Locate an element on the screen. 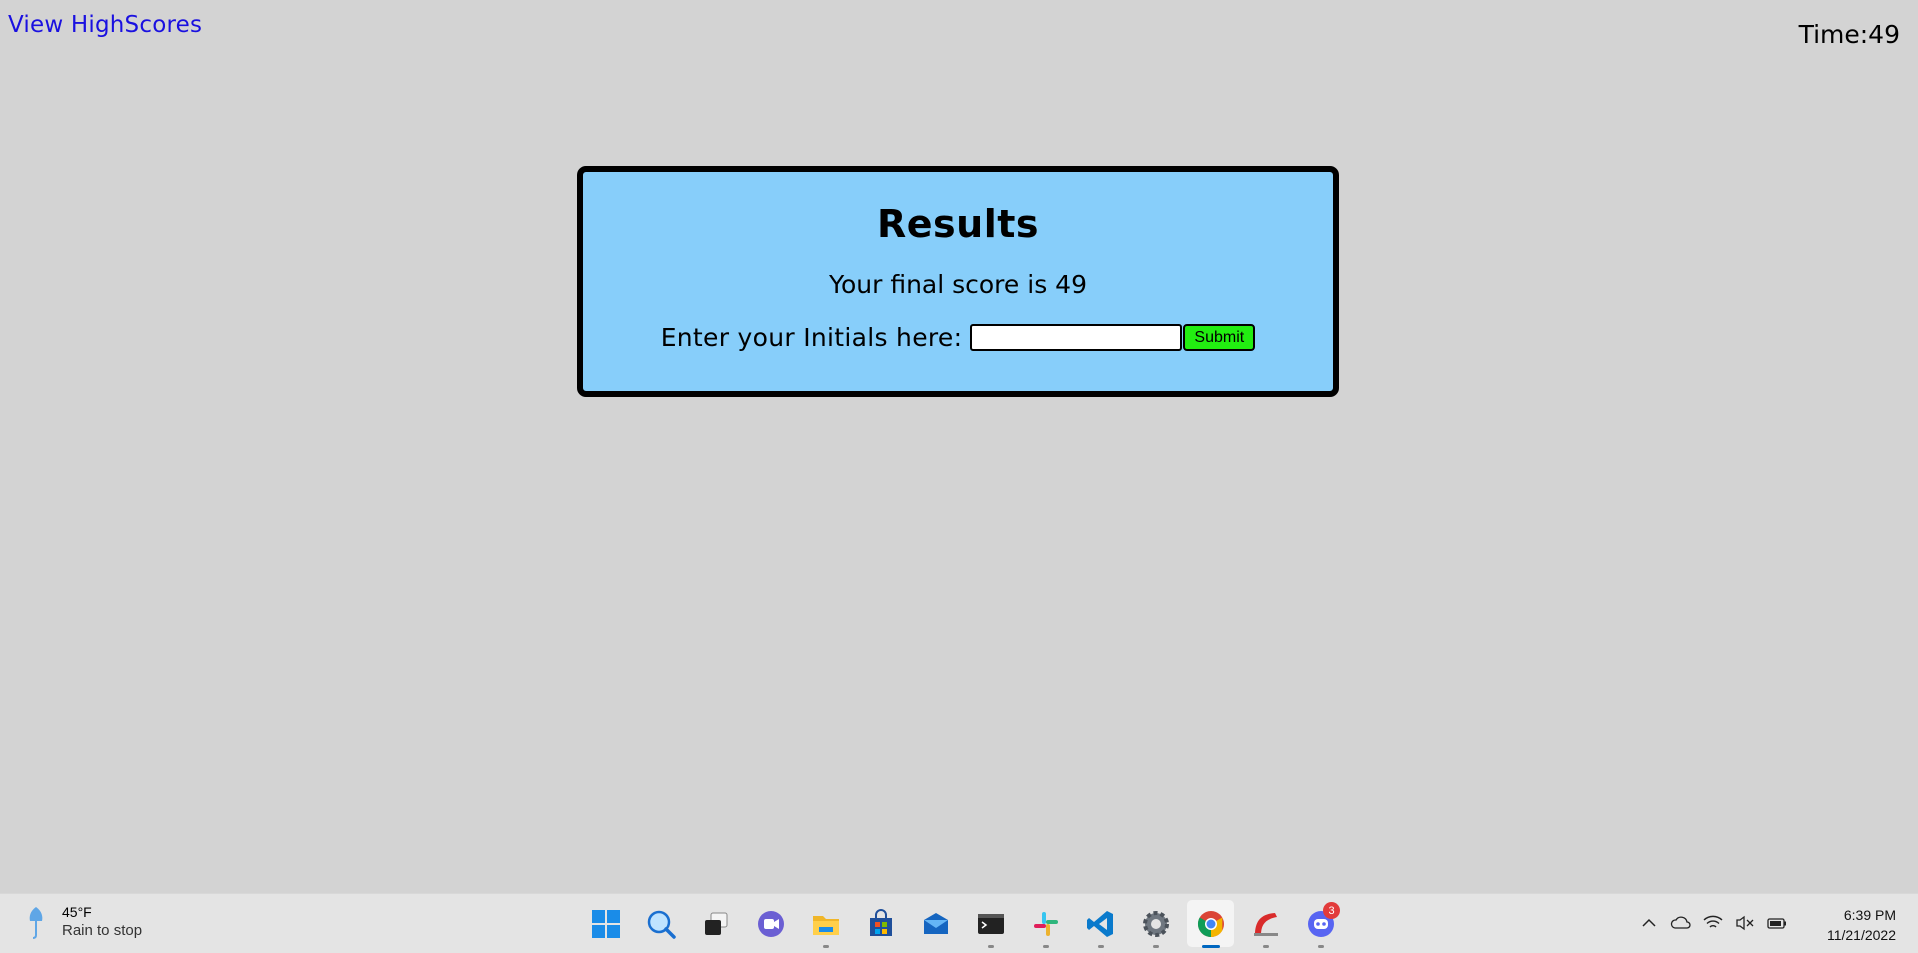 Image resolution: width=1918 pixels, height=953 pixels. terminal-icon is located at coordinates (990, 923).